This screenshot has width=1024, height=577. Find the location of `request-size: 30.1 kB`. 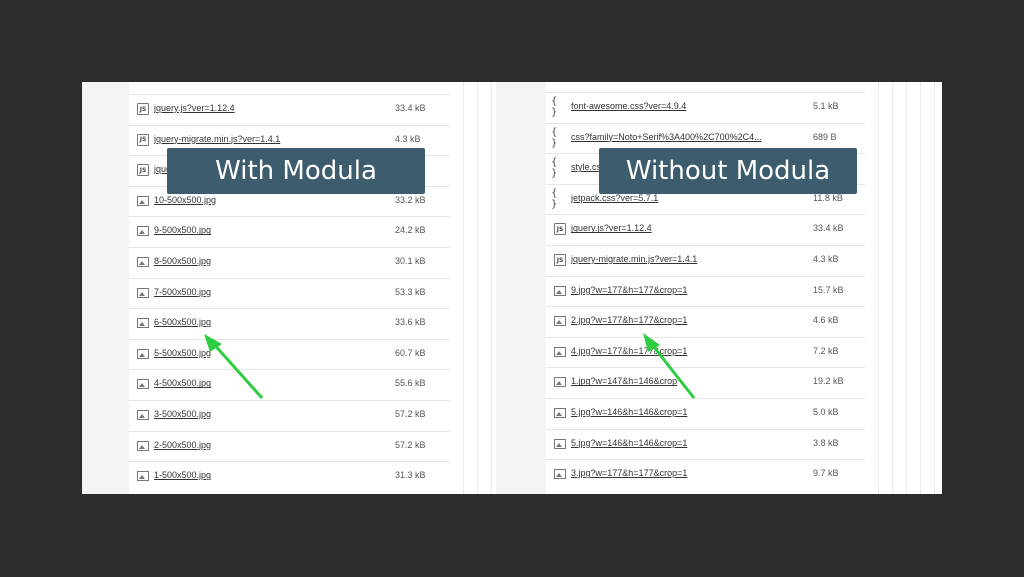

request-size: 30.1 kB is located at coordinates (410, 261).